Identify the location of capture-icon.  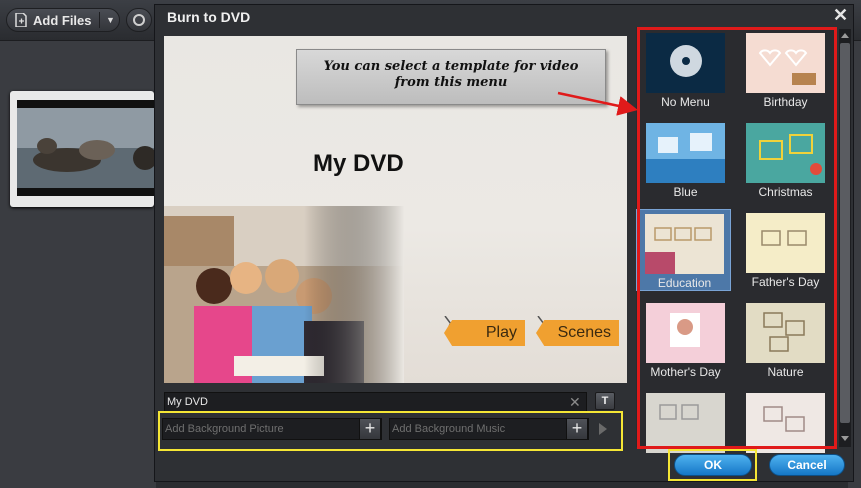
(139, 20).